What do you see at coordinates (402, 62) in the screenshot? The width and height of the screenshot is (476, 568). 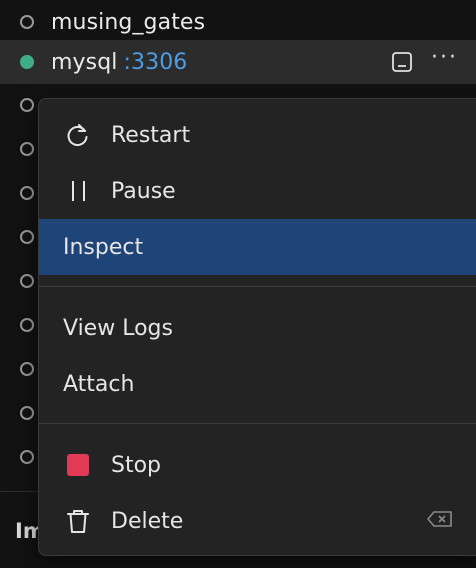 I see `terminal-icon` at bounding box center [402, 62].